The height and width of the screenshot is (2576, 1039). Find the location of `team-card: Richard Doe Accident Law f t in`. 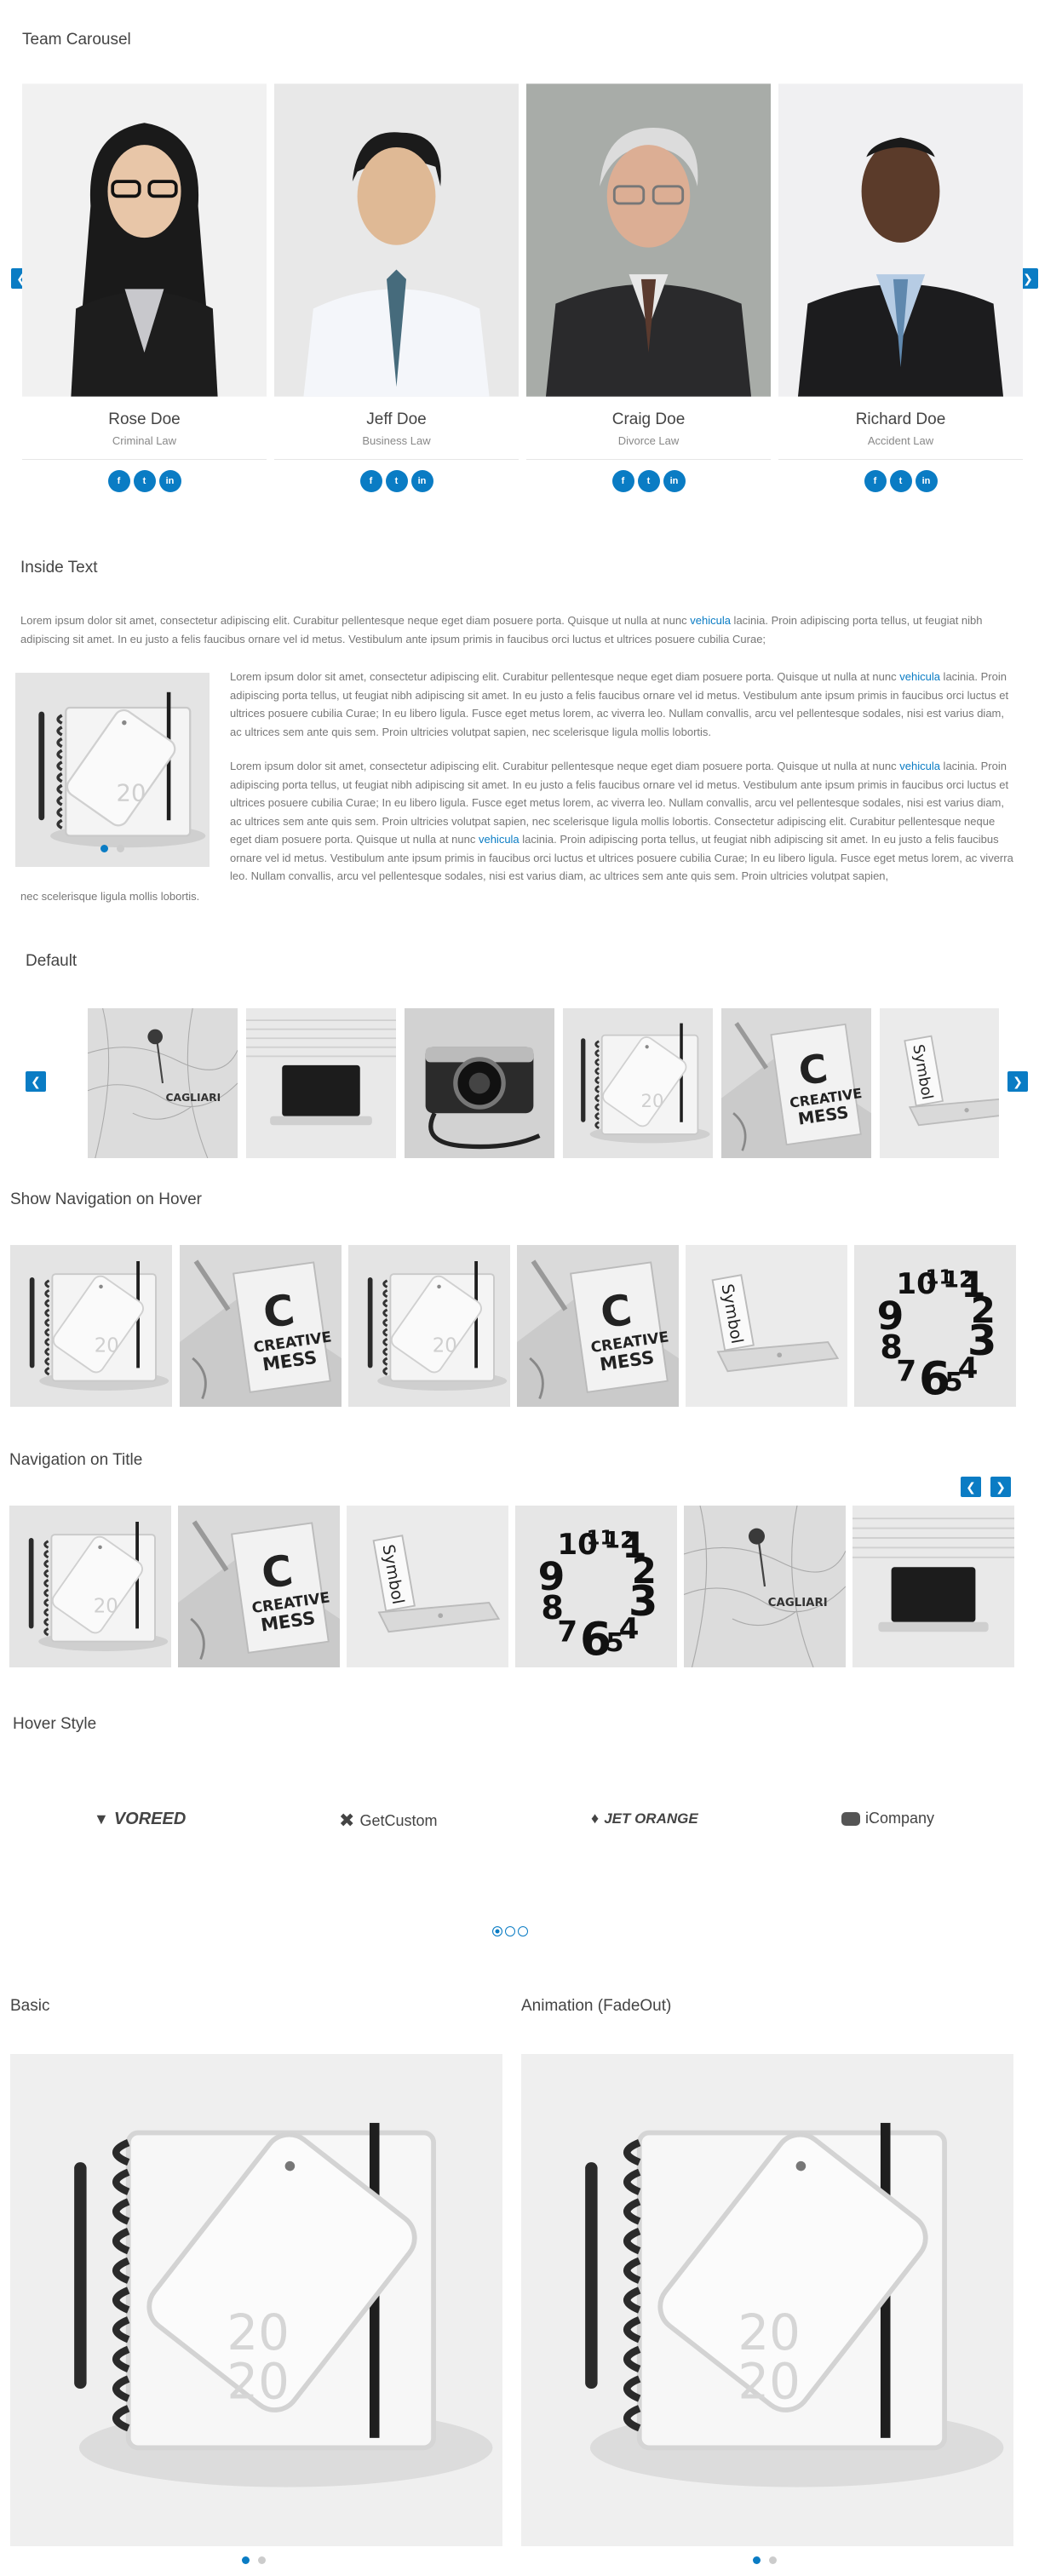

team-card: Richard Doe Accident Law f t in is located at coordinates (900, 287).